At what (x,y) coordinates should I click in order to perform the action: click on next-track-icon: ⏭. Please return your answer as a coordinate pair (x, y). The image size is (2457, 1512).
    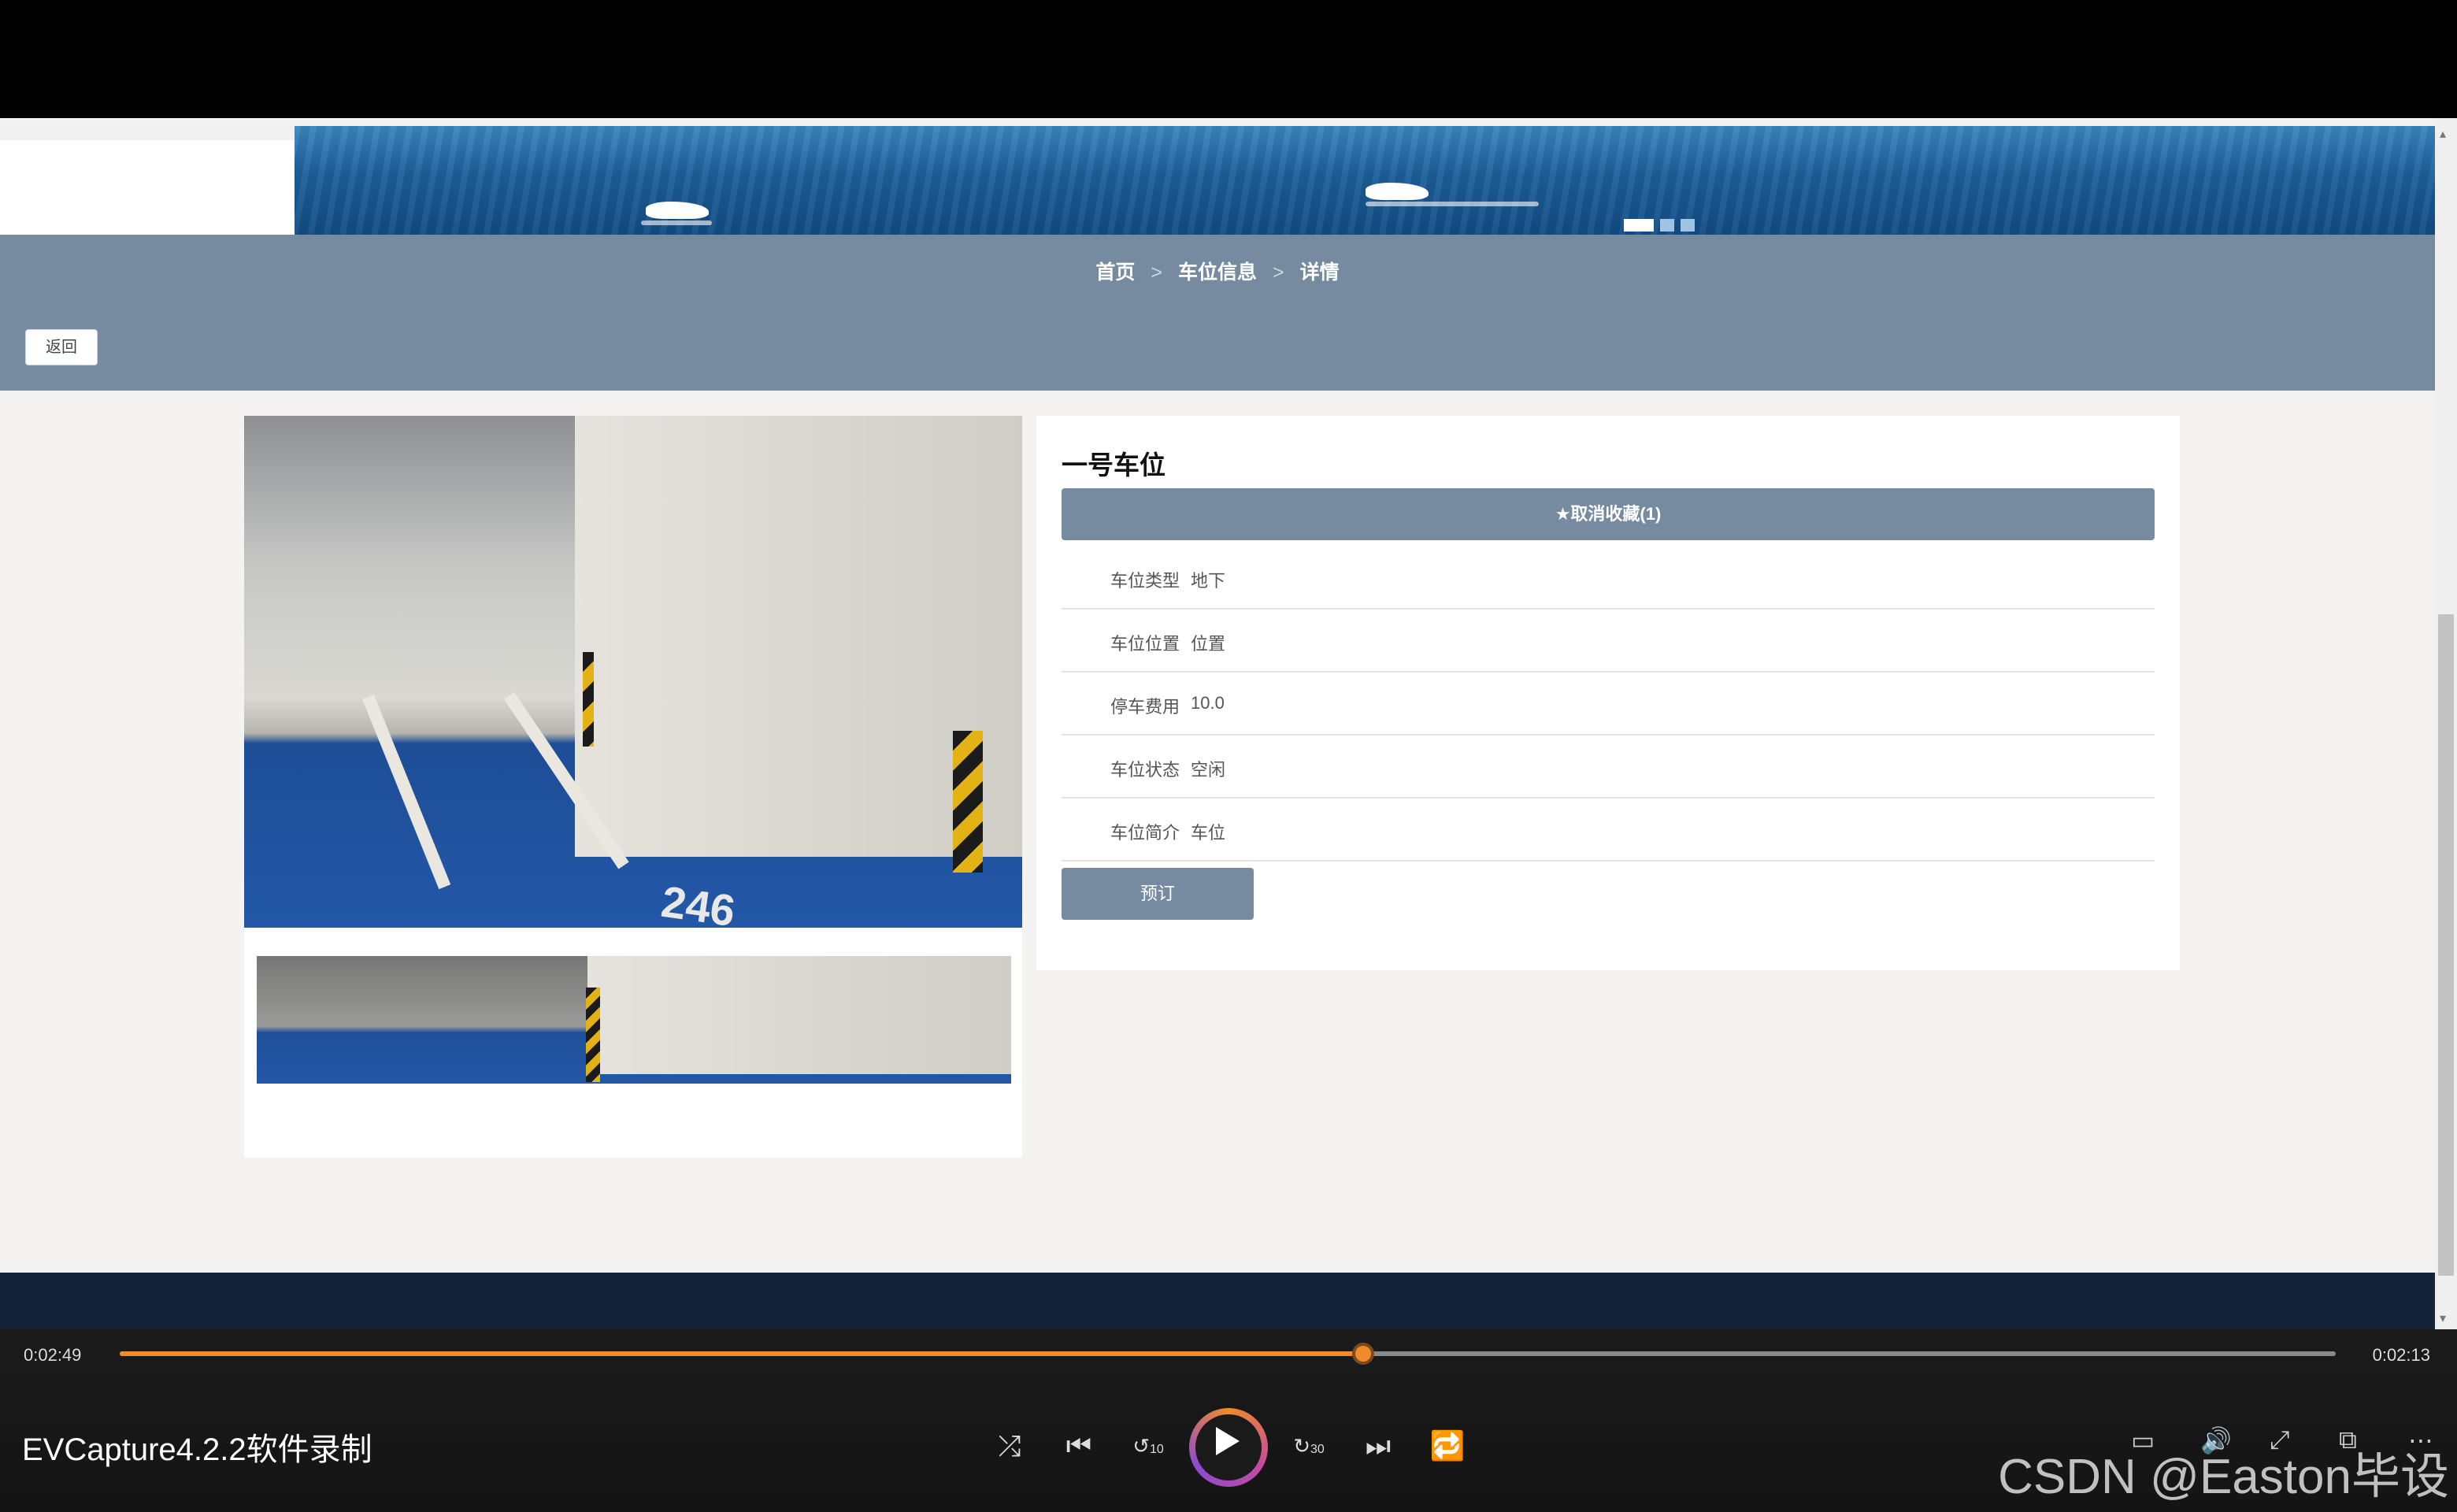
    Looking at the image, I should click on (1378, 1445).